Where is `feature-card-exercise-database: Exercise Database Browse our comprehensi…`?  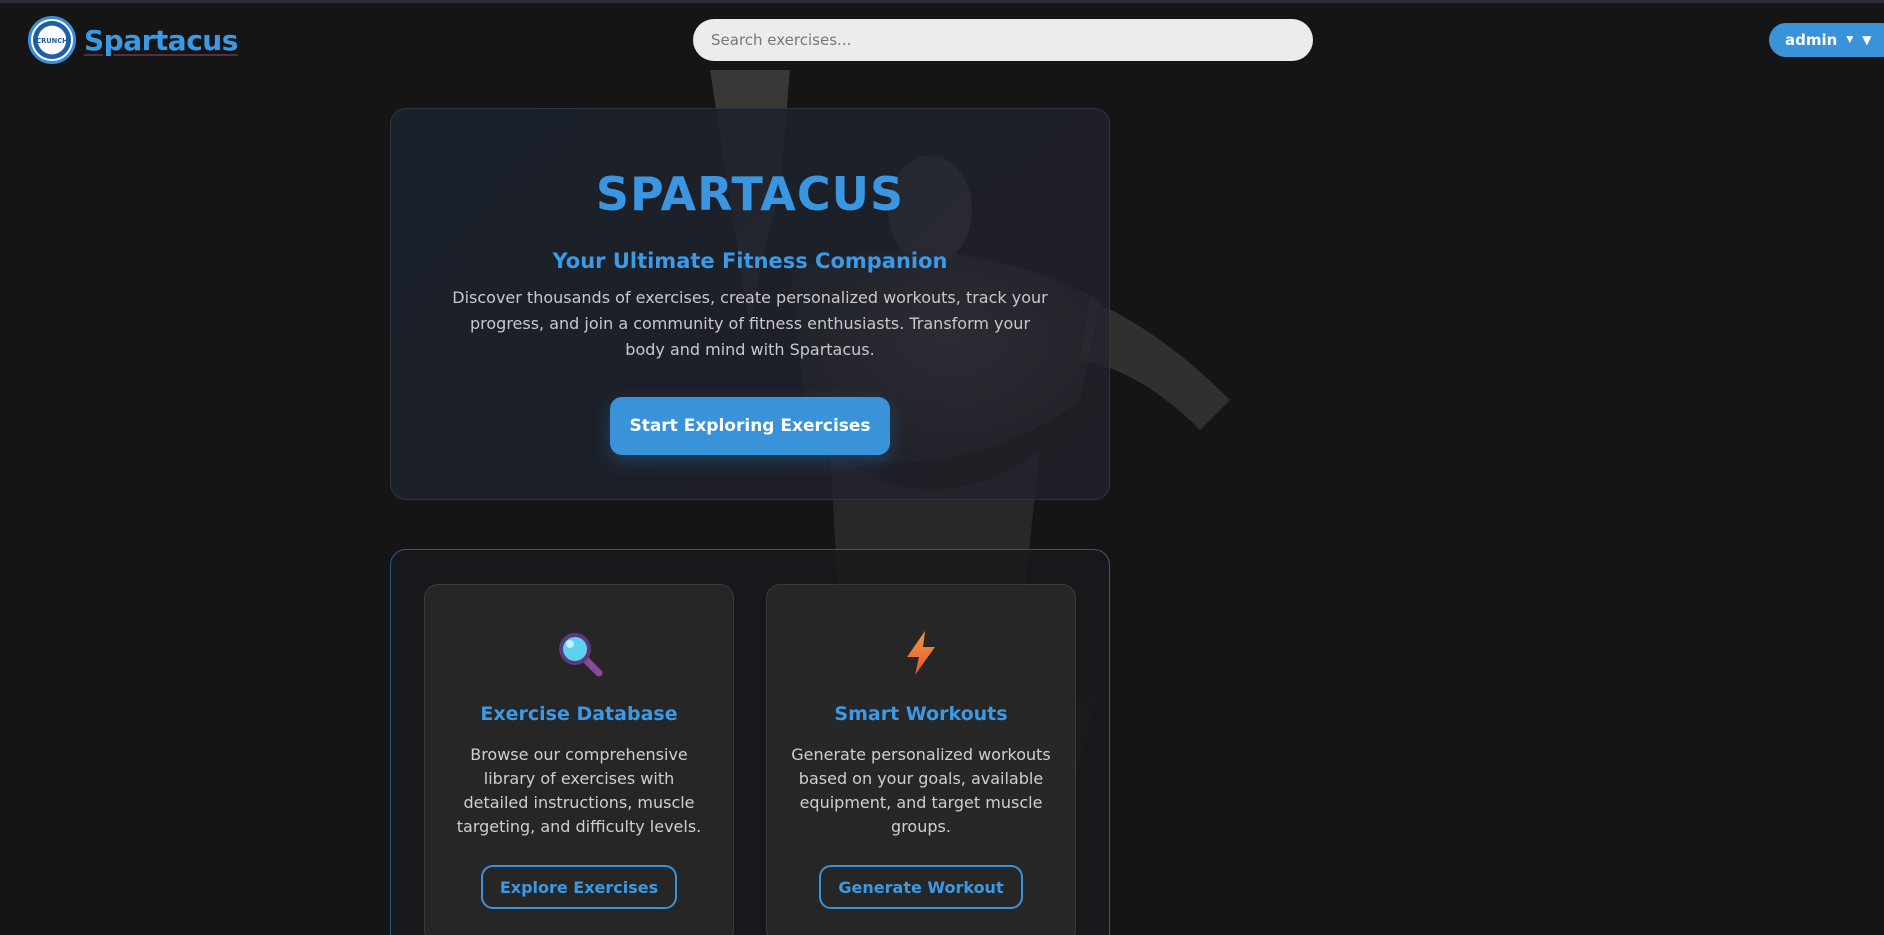 feature-card-exercise-database: Exercise Database Browse our comprehensi… is located at coordinates (579, 759).